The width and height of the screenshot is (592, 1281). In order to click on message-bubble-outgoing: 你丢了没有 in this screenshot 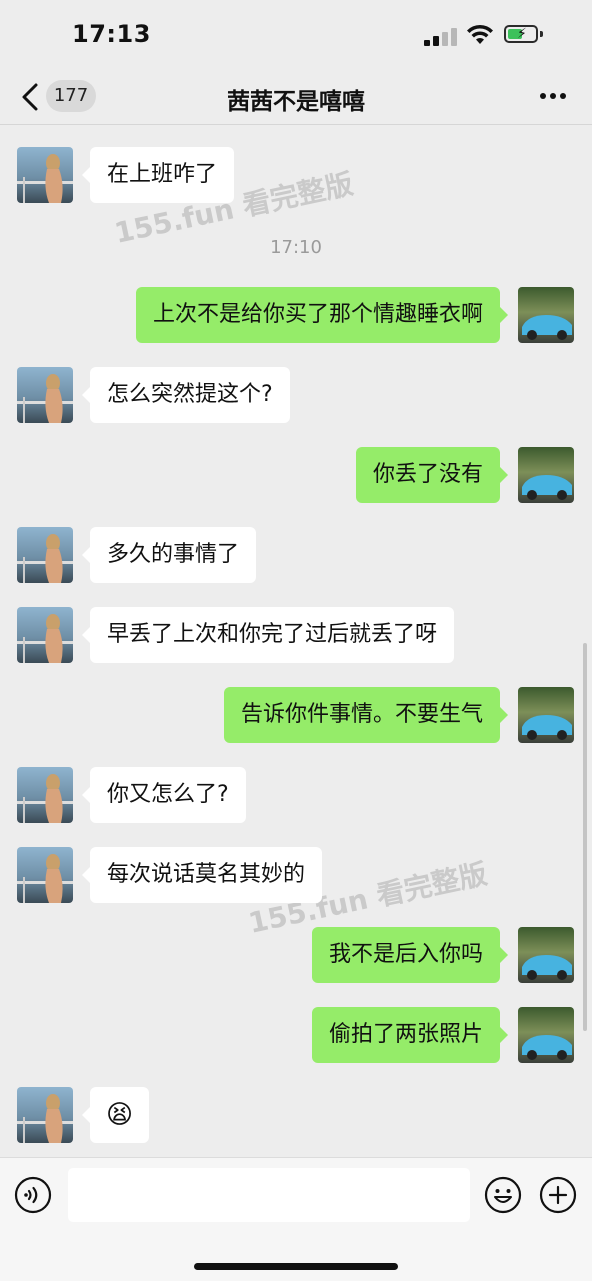, I will do `click(432, 475)`.